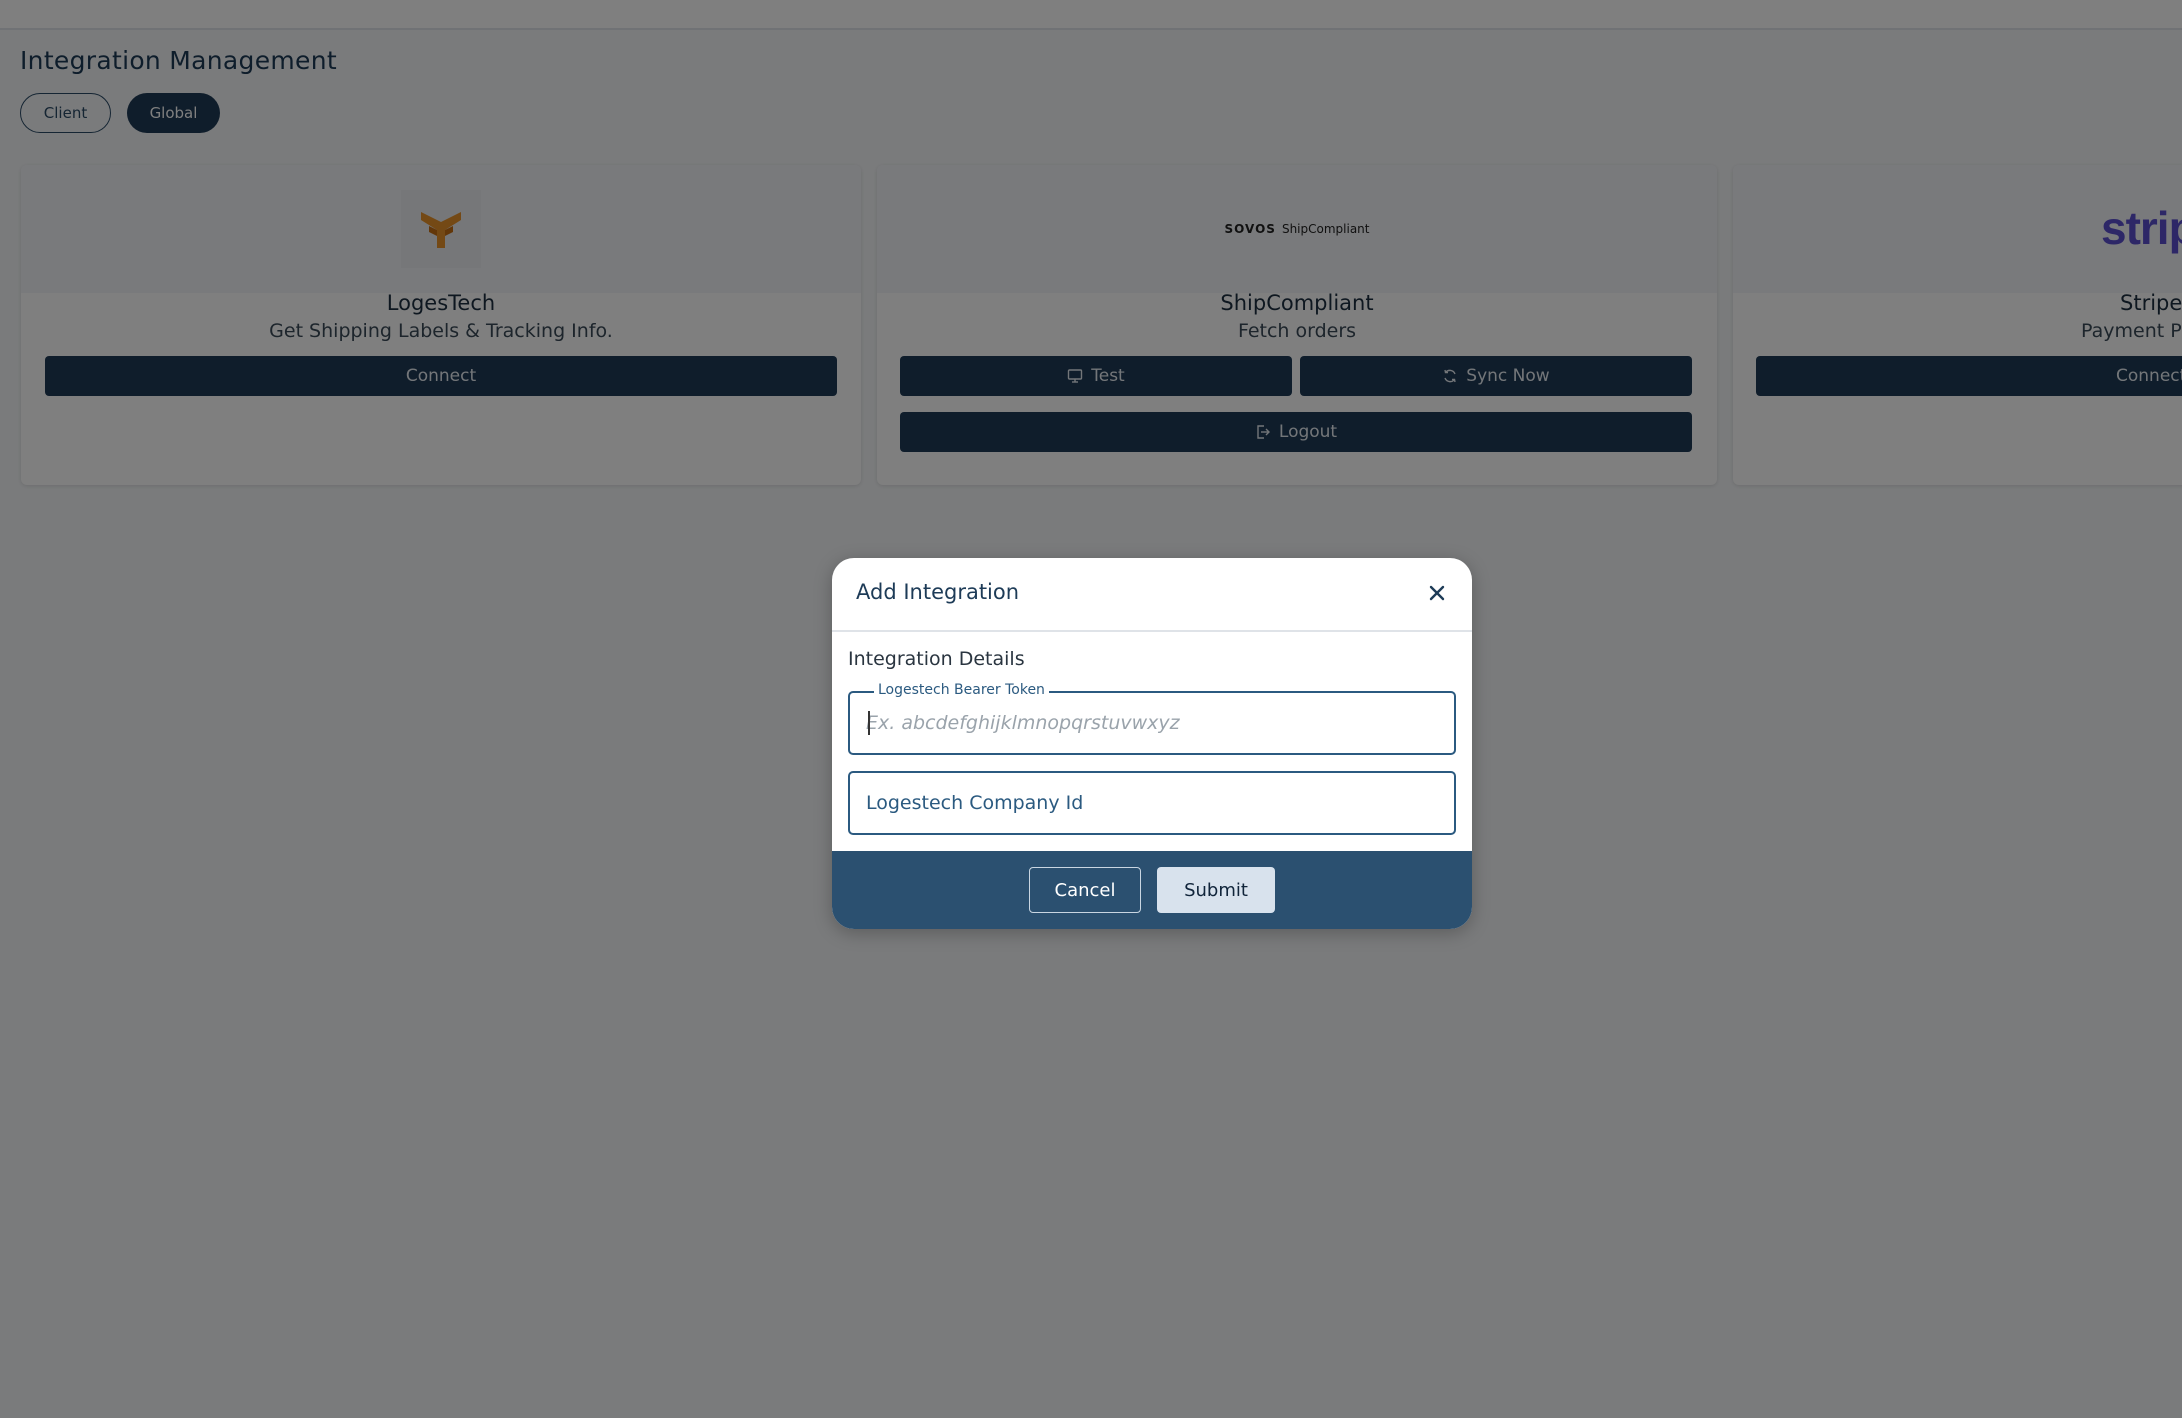 This screenshot has height=1418, width=2182. I want to click on section-heading: Integration Details, so click(936, 659).